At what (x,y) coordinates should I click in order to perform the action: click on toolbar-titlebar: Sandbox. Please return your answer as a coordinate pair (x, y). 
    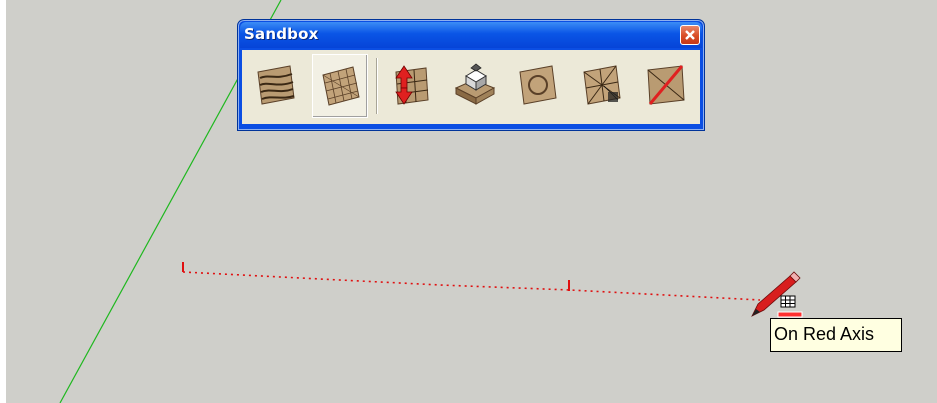
    Looking at the image, I should click on (471, 35).